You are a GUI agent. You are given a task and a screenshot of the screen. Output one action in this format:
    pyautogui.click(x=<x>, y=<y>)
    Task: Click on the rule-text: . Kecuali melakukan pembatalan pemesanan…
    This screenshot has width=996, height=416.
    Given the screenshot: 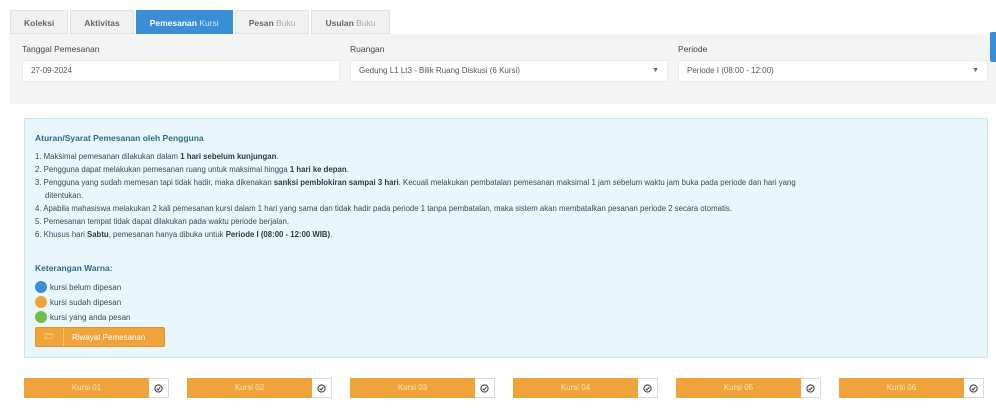 What is the action you would take?
    pyautogui.click(x=597, y=182)
    